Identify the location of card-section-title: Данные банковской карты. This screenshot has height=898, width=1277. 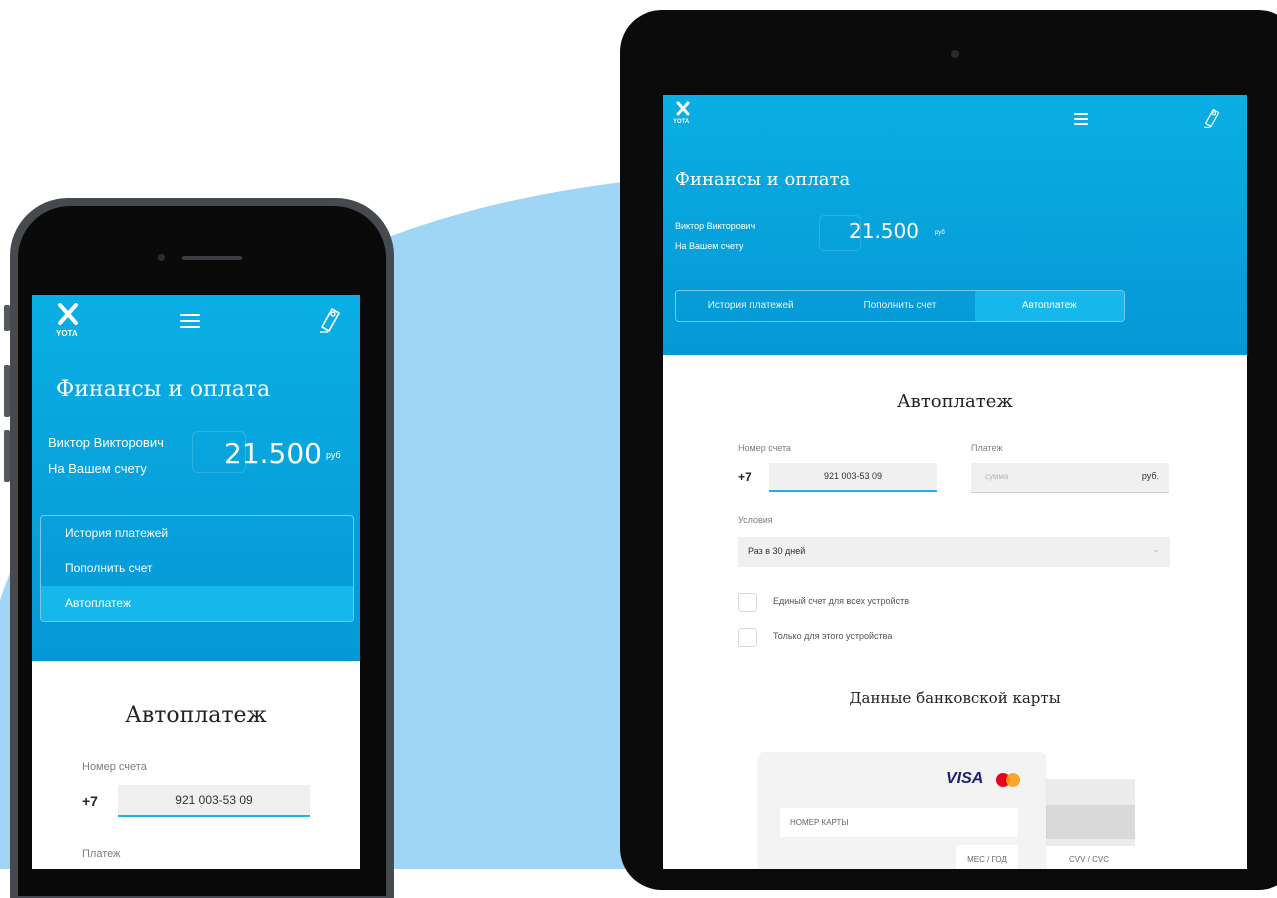
(955, 698).